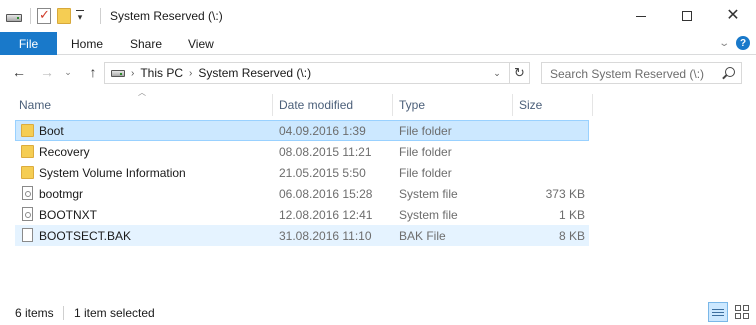  What do you see at coordinates (718, 312) in the screenshot?
I see `details-view-button` at bounding box center [718, 312].